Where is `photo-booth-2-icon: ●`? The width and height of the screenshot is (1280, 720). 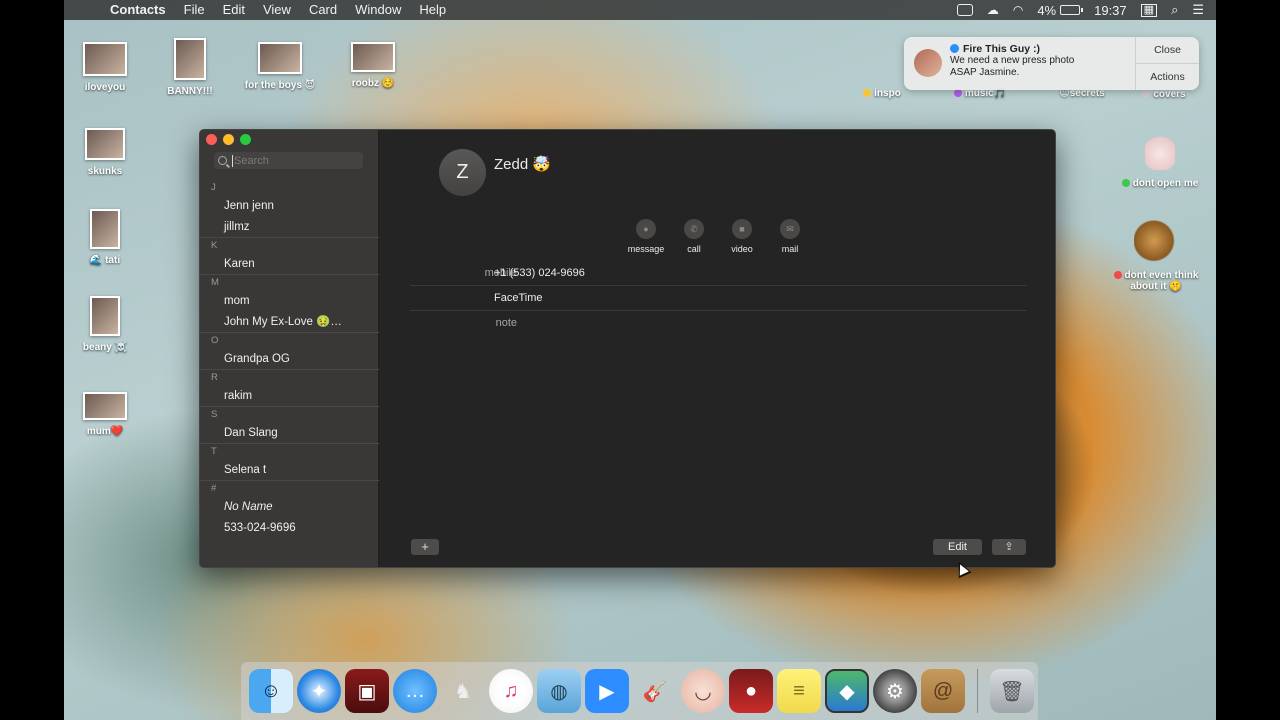 photo-booth-2-icon: ● is located at coordinates (751, 691).